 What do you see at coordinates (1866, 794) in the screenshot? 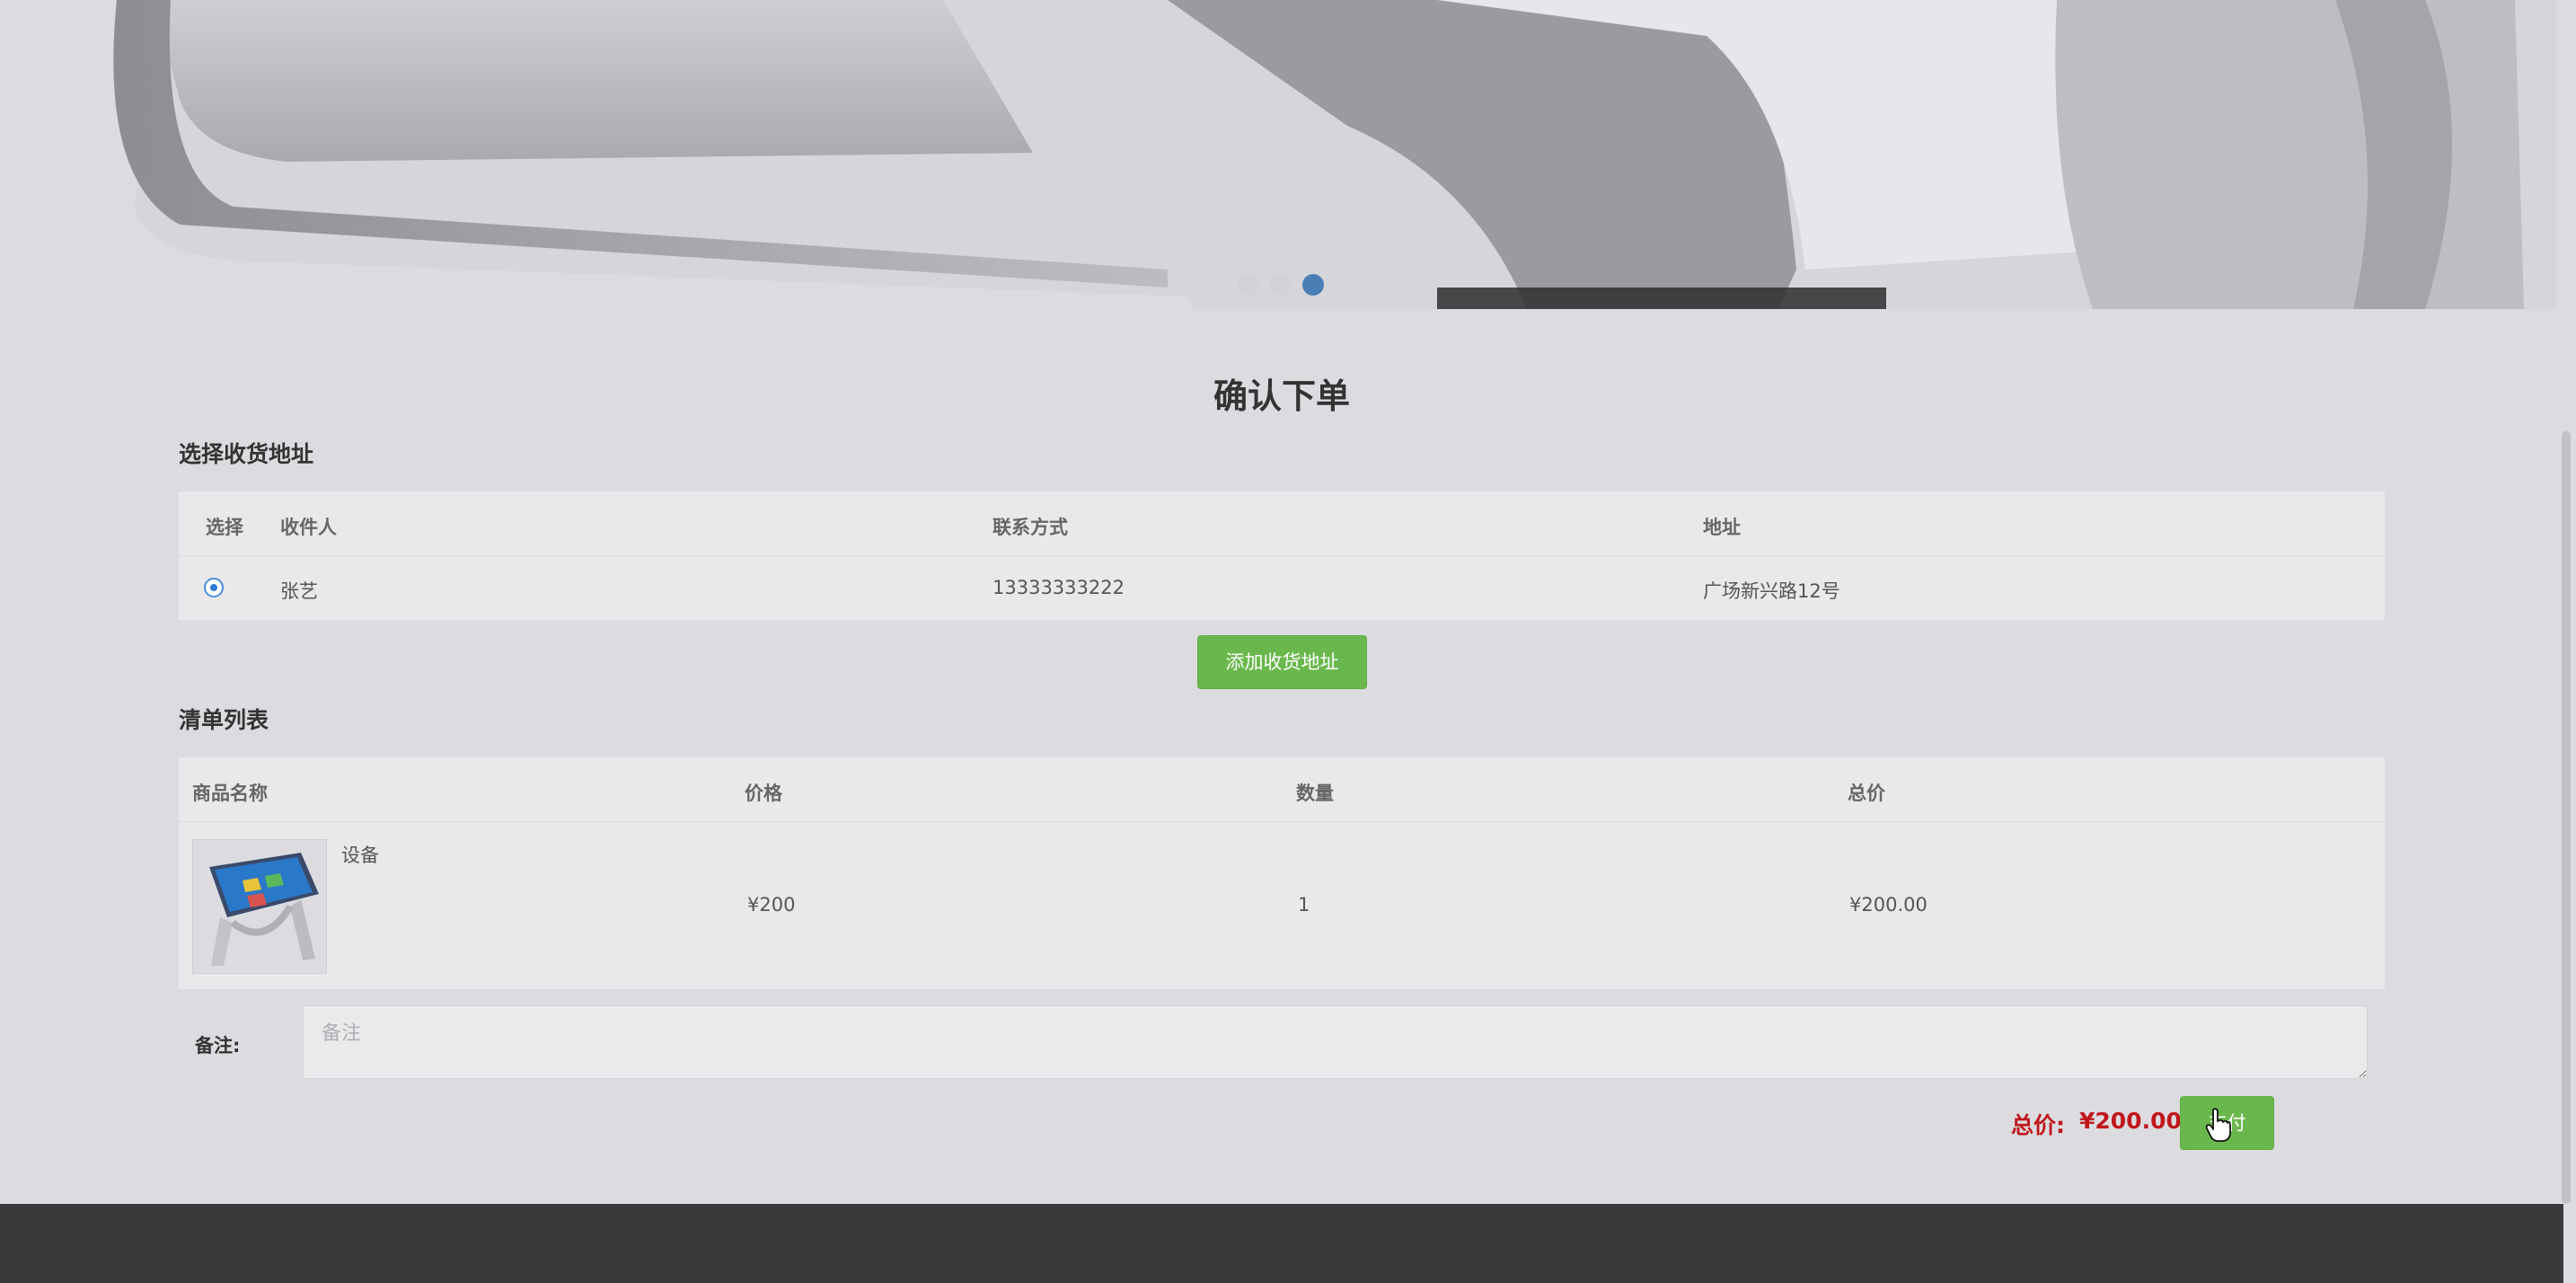
I see `header-total: 总价` at bounding box center [1866, 794].